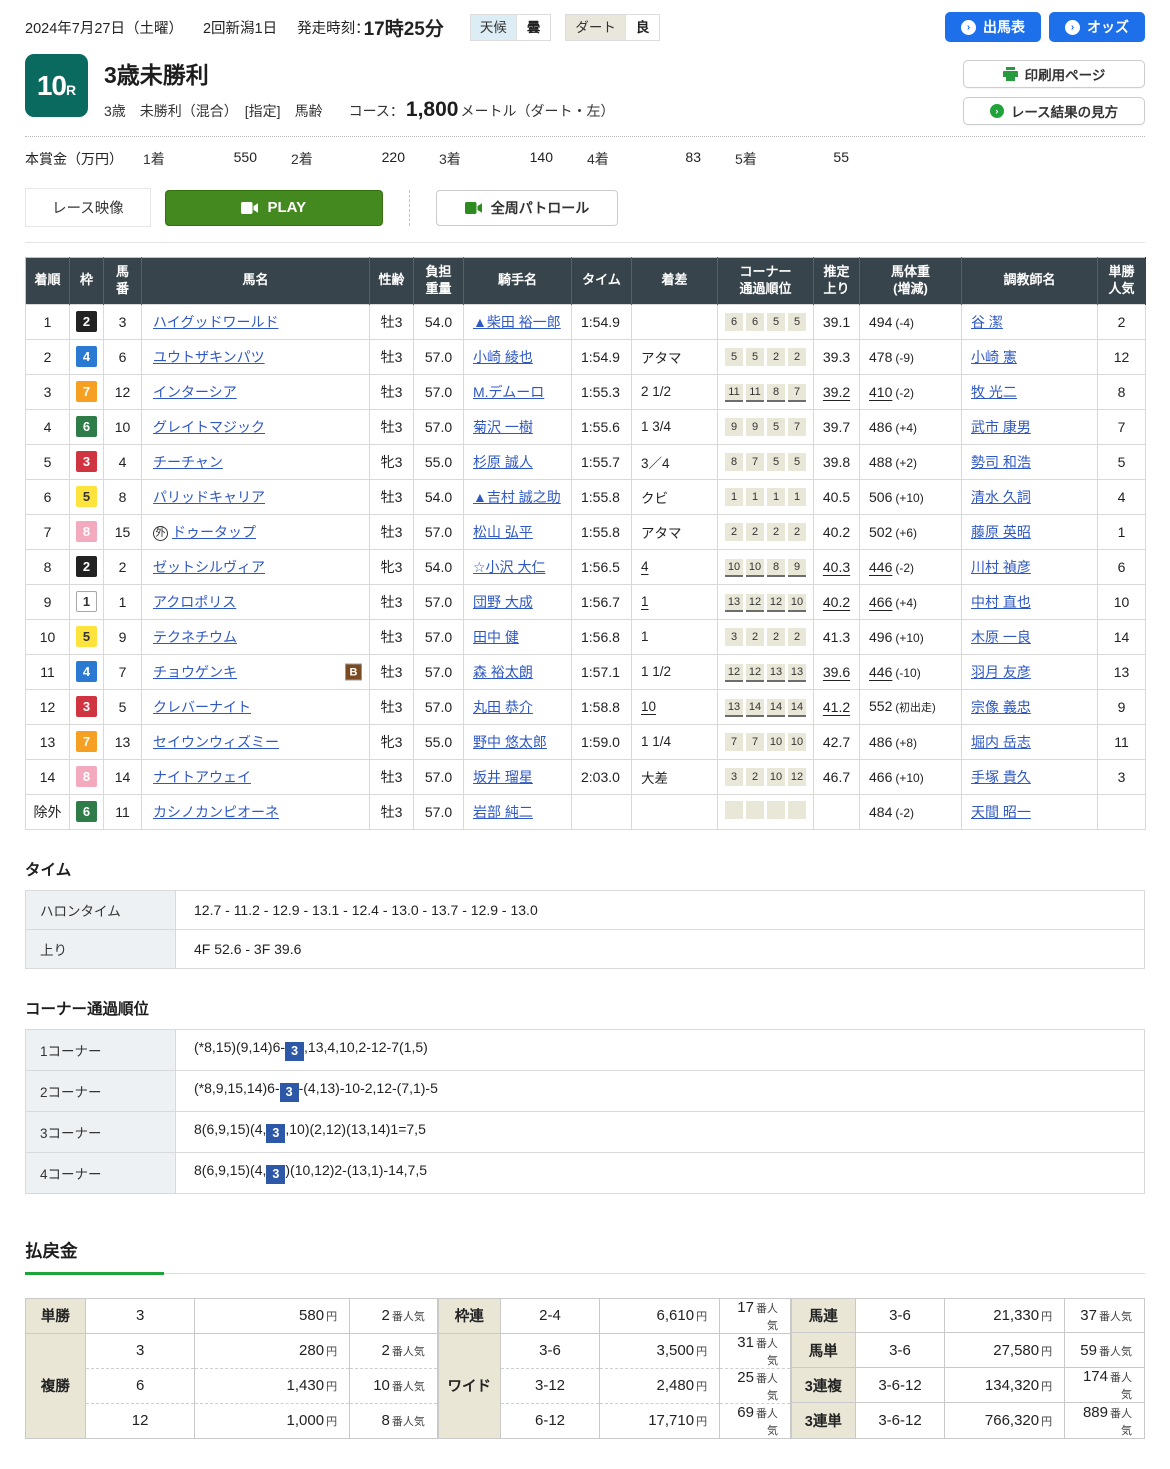 Image resolution: width=1170 pixels, height=1469 pixels. What do you see at coordinates (438, 356) in the screenshot?
I see `carried-weight: 57.0` at bounding box center [438, 356].